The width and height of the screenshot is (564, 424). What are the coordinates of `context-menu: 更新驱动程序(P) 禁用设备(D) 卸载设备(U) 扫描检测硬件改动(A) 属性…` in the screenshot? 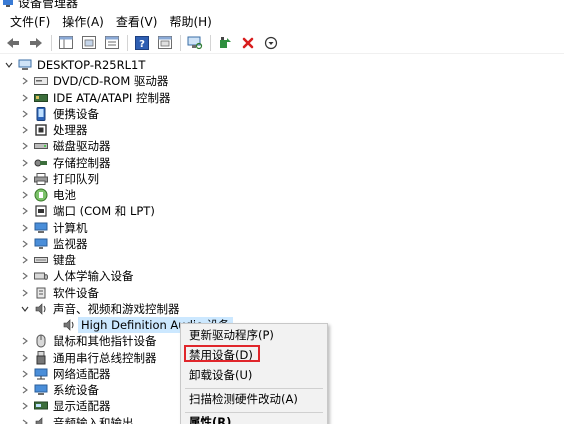 It's located at (254, 373).